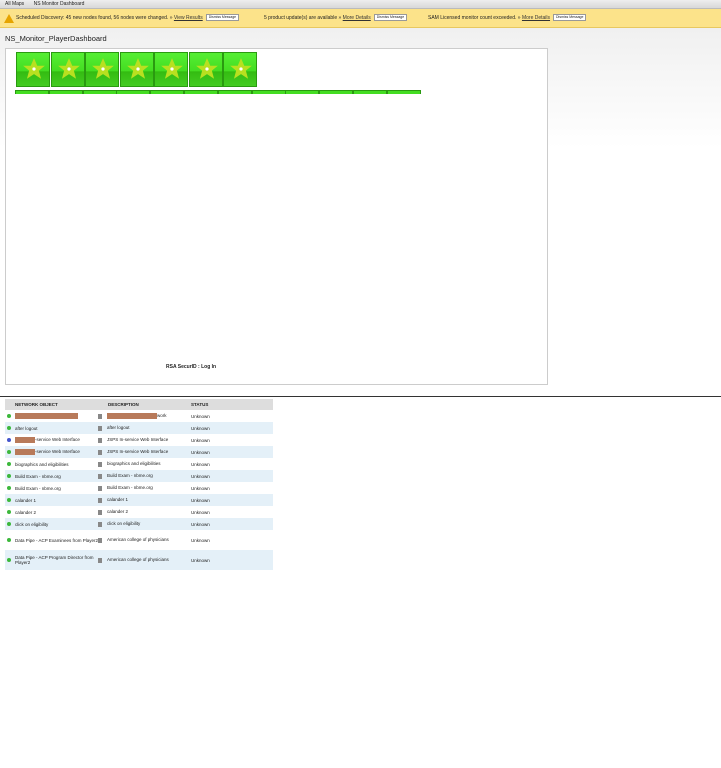  I want to click on view-results-link: View Results, so click(188, 18).